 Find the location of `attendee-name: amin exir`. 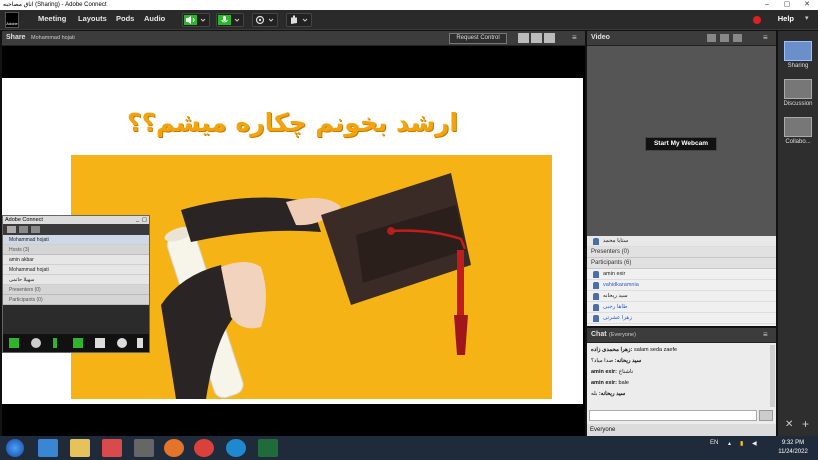

attendee-name: amin exir is located at coordinates (614, 274).